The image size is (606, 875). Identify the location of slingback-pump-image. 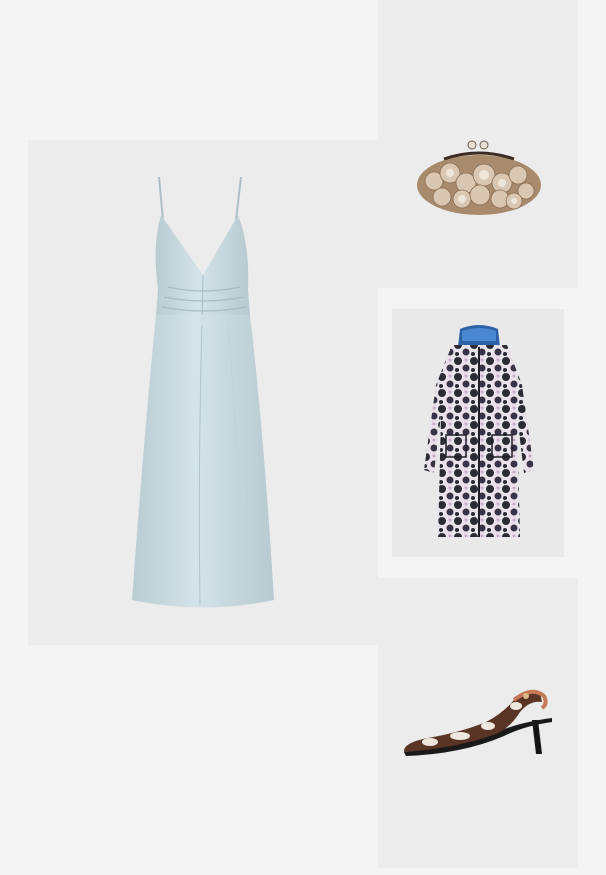
(478, 721).